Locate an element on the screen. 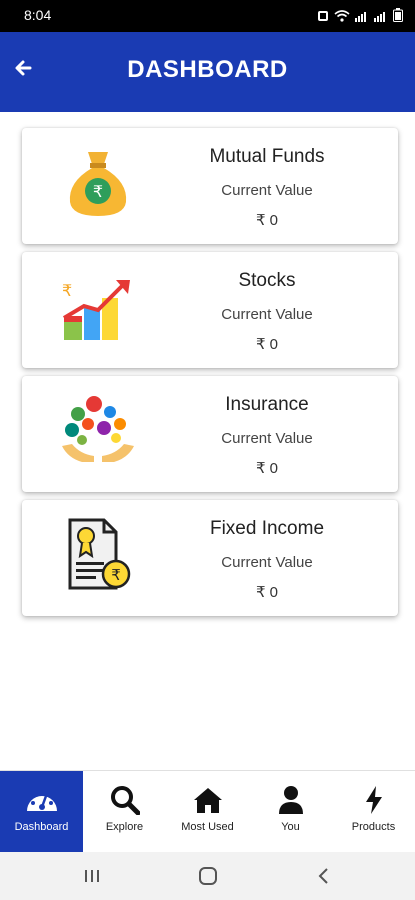 Image resolution: width=415 pixels, height=900 pixels. card-mutual-funds: ₹ Mutual Funds Current Value ₹ 0 is located at coordinates (210, 186).